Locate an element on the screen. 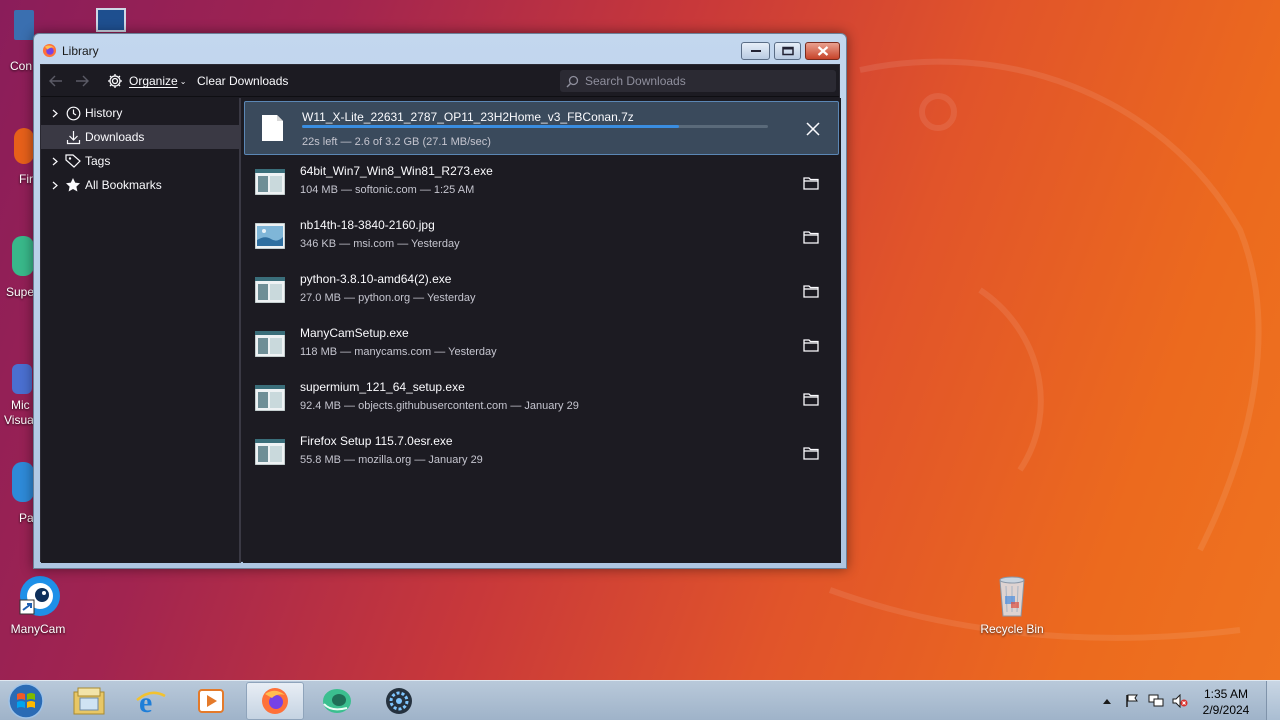 The width and height of the screenshot is (1280, 720). tag-icon is located at coordinates (73, 161).